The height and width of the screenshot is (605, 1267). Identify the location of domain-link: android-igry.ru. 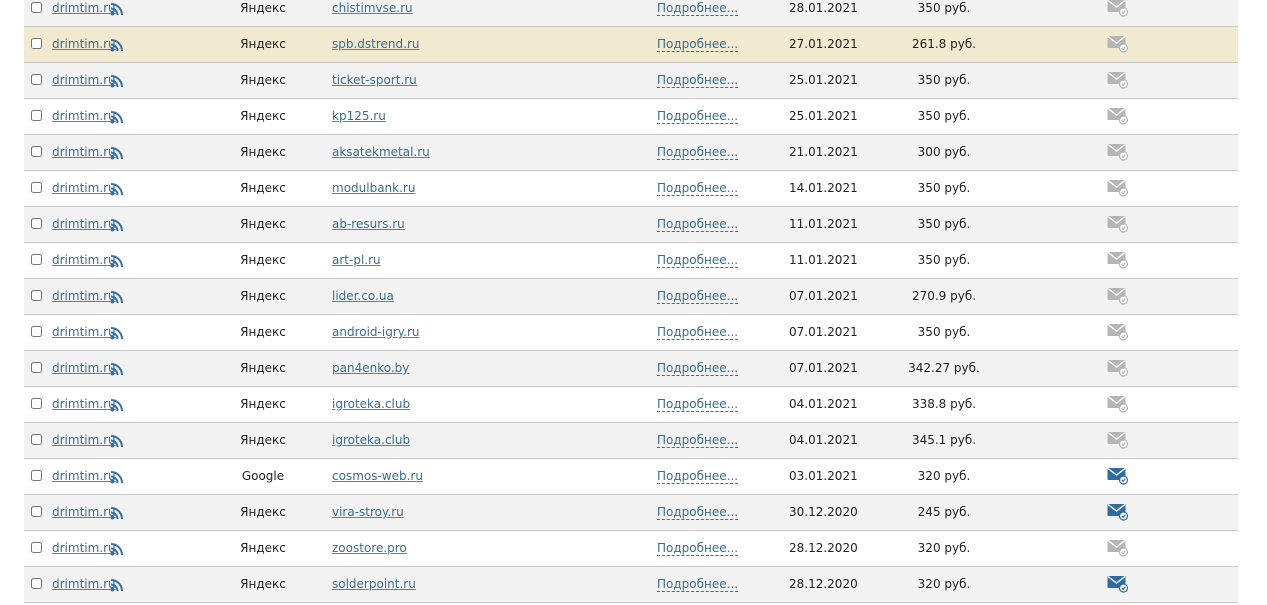
(376, 332).